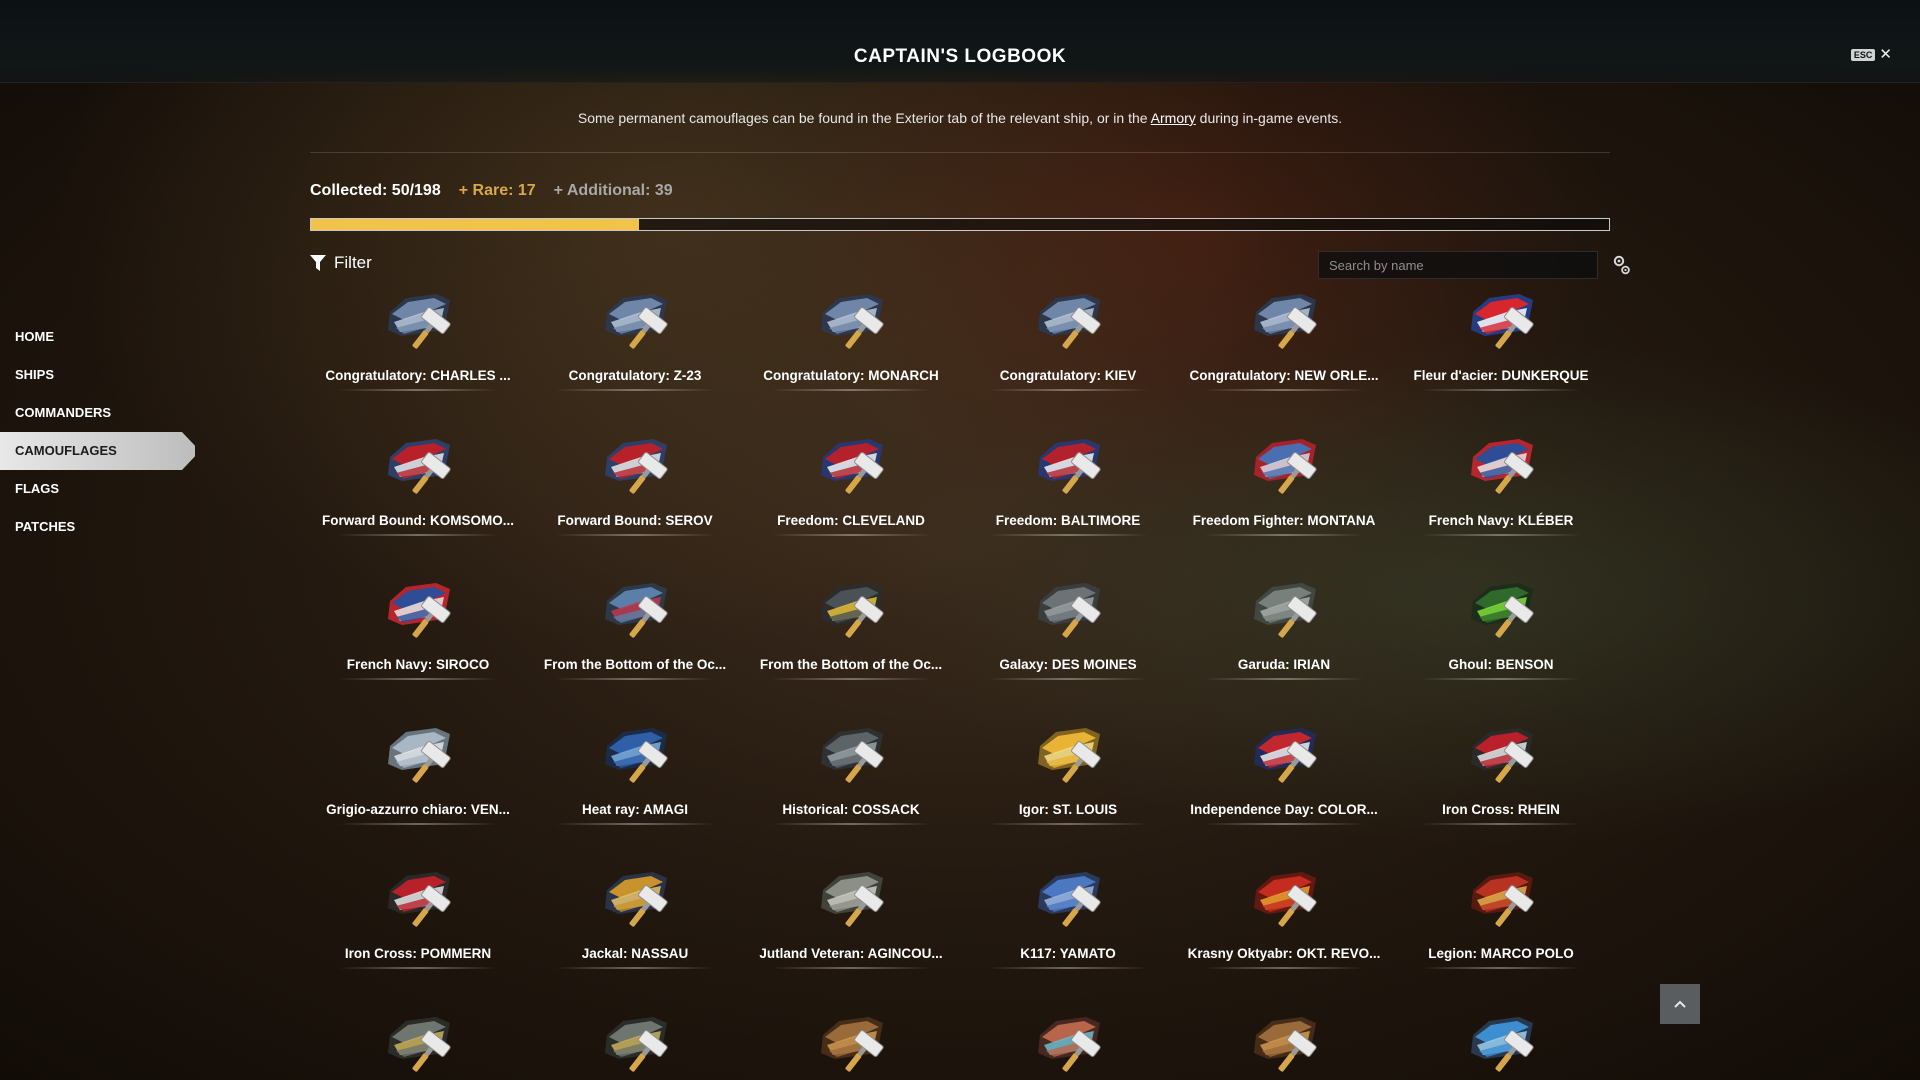  I want to click on camouflage-tile: Iron Cross: POMMERN, so click(418, 926).